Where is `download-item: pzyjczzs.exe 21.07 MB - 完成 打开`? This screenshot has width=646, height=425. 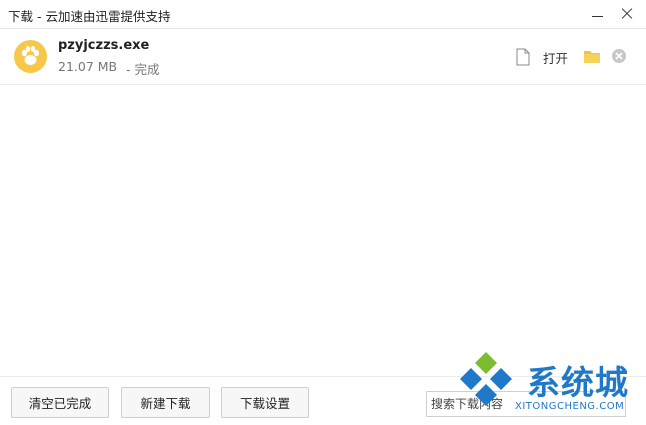 download-item: pzyjczzs.exe 21.07 MB - 完成 打开 is located at coordinates (323, 57).